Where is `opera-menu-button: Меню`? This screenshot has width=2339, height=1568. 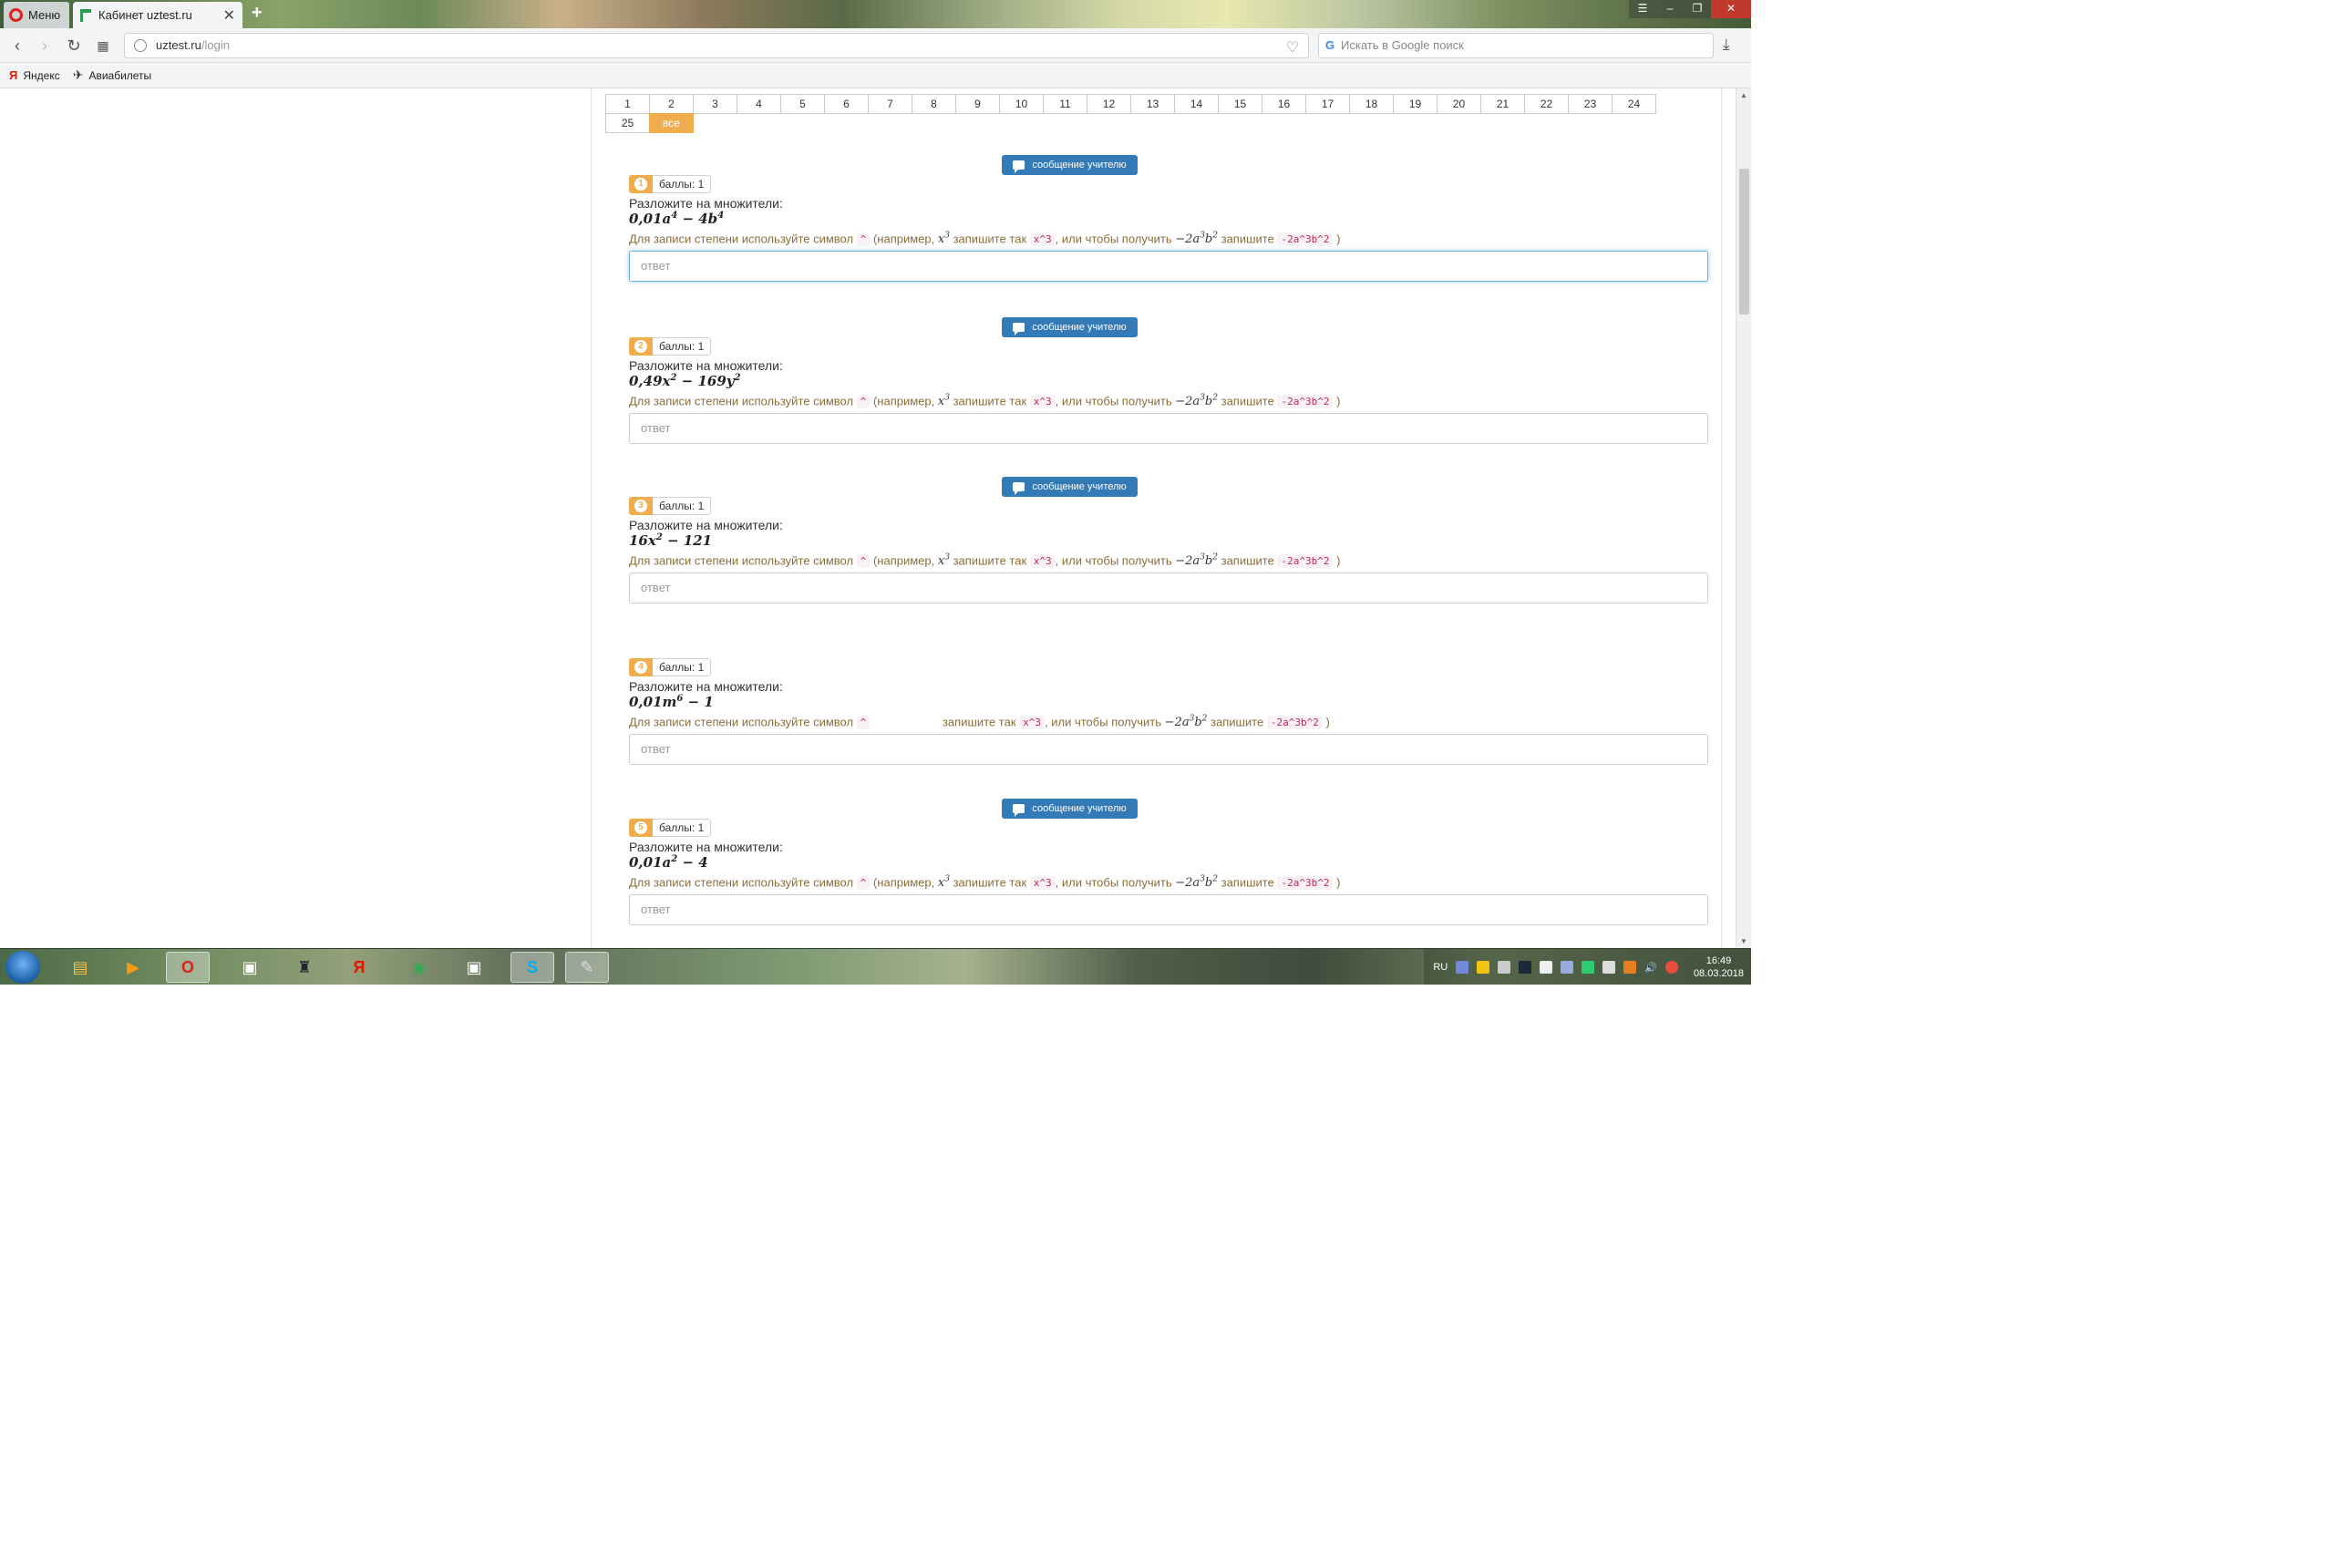 opera-menu-button: Меню is located at coordinates (36, 15).